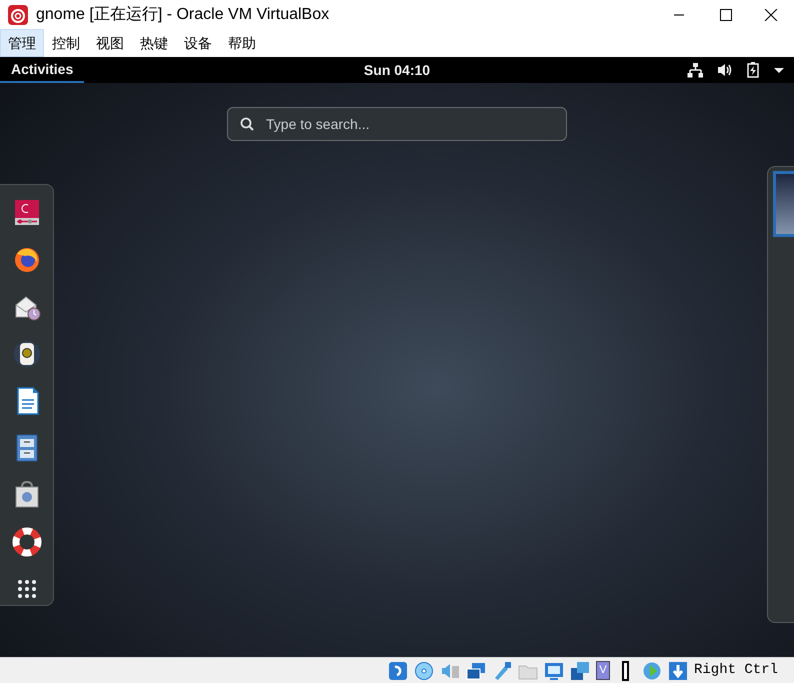 The image size is (794, 683). Describe the element at coordinates (779, 70) in the screenshot. I see `dropdown-caret-icon` at that location.